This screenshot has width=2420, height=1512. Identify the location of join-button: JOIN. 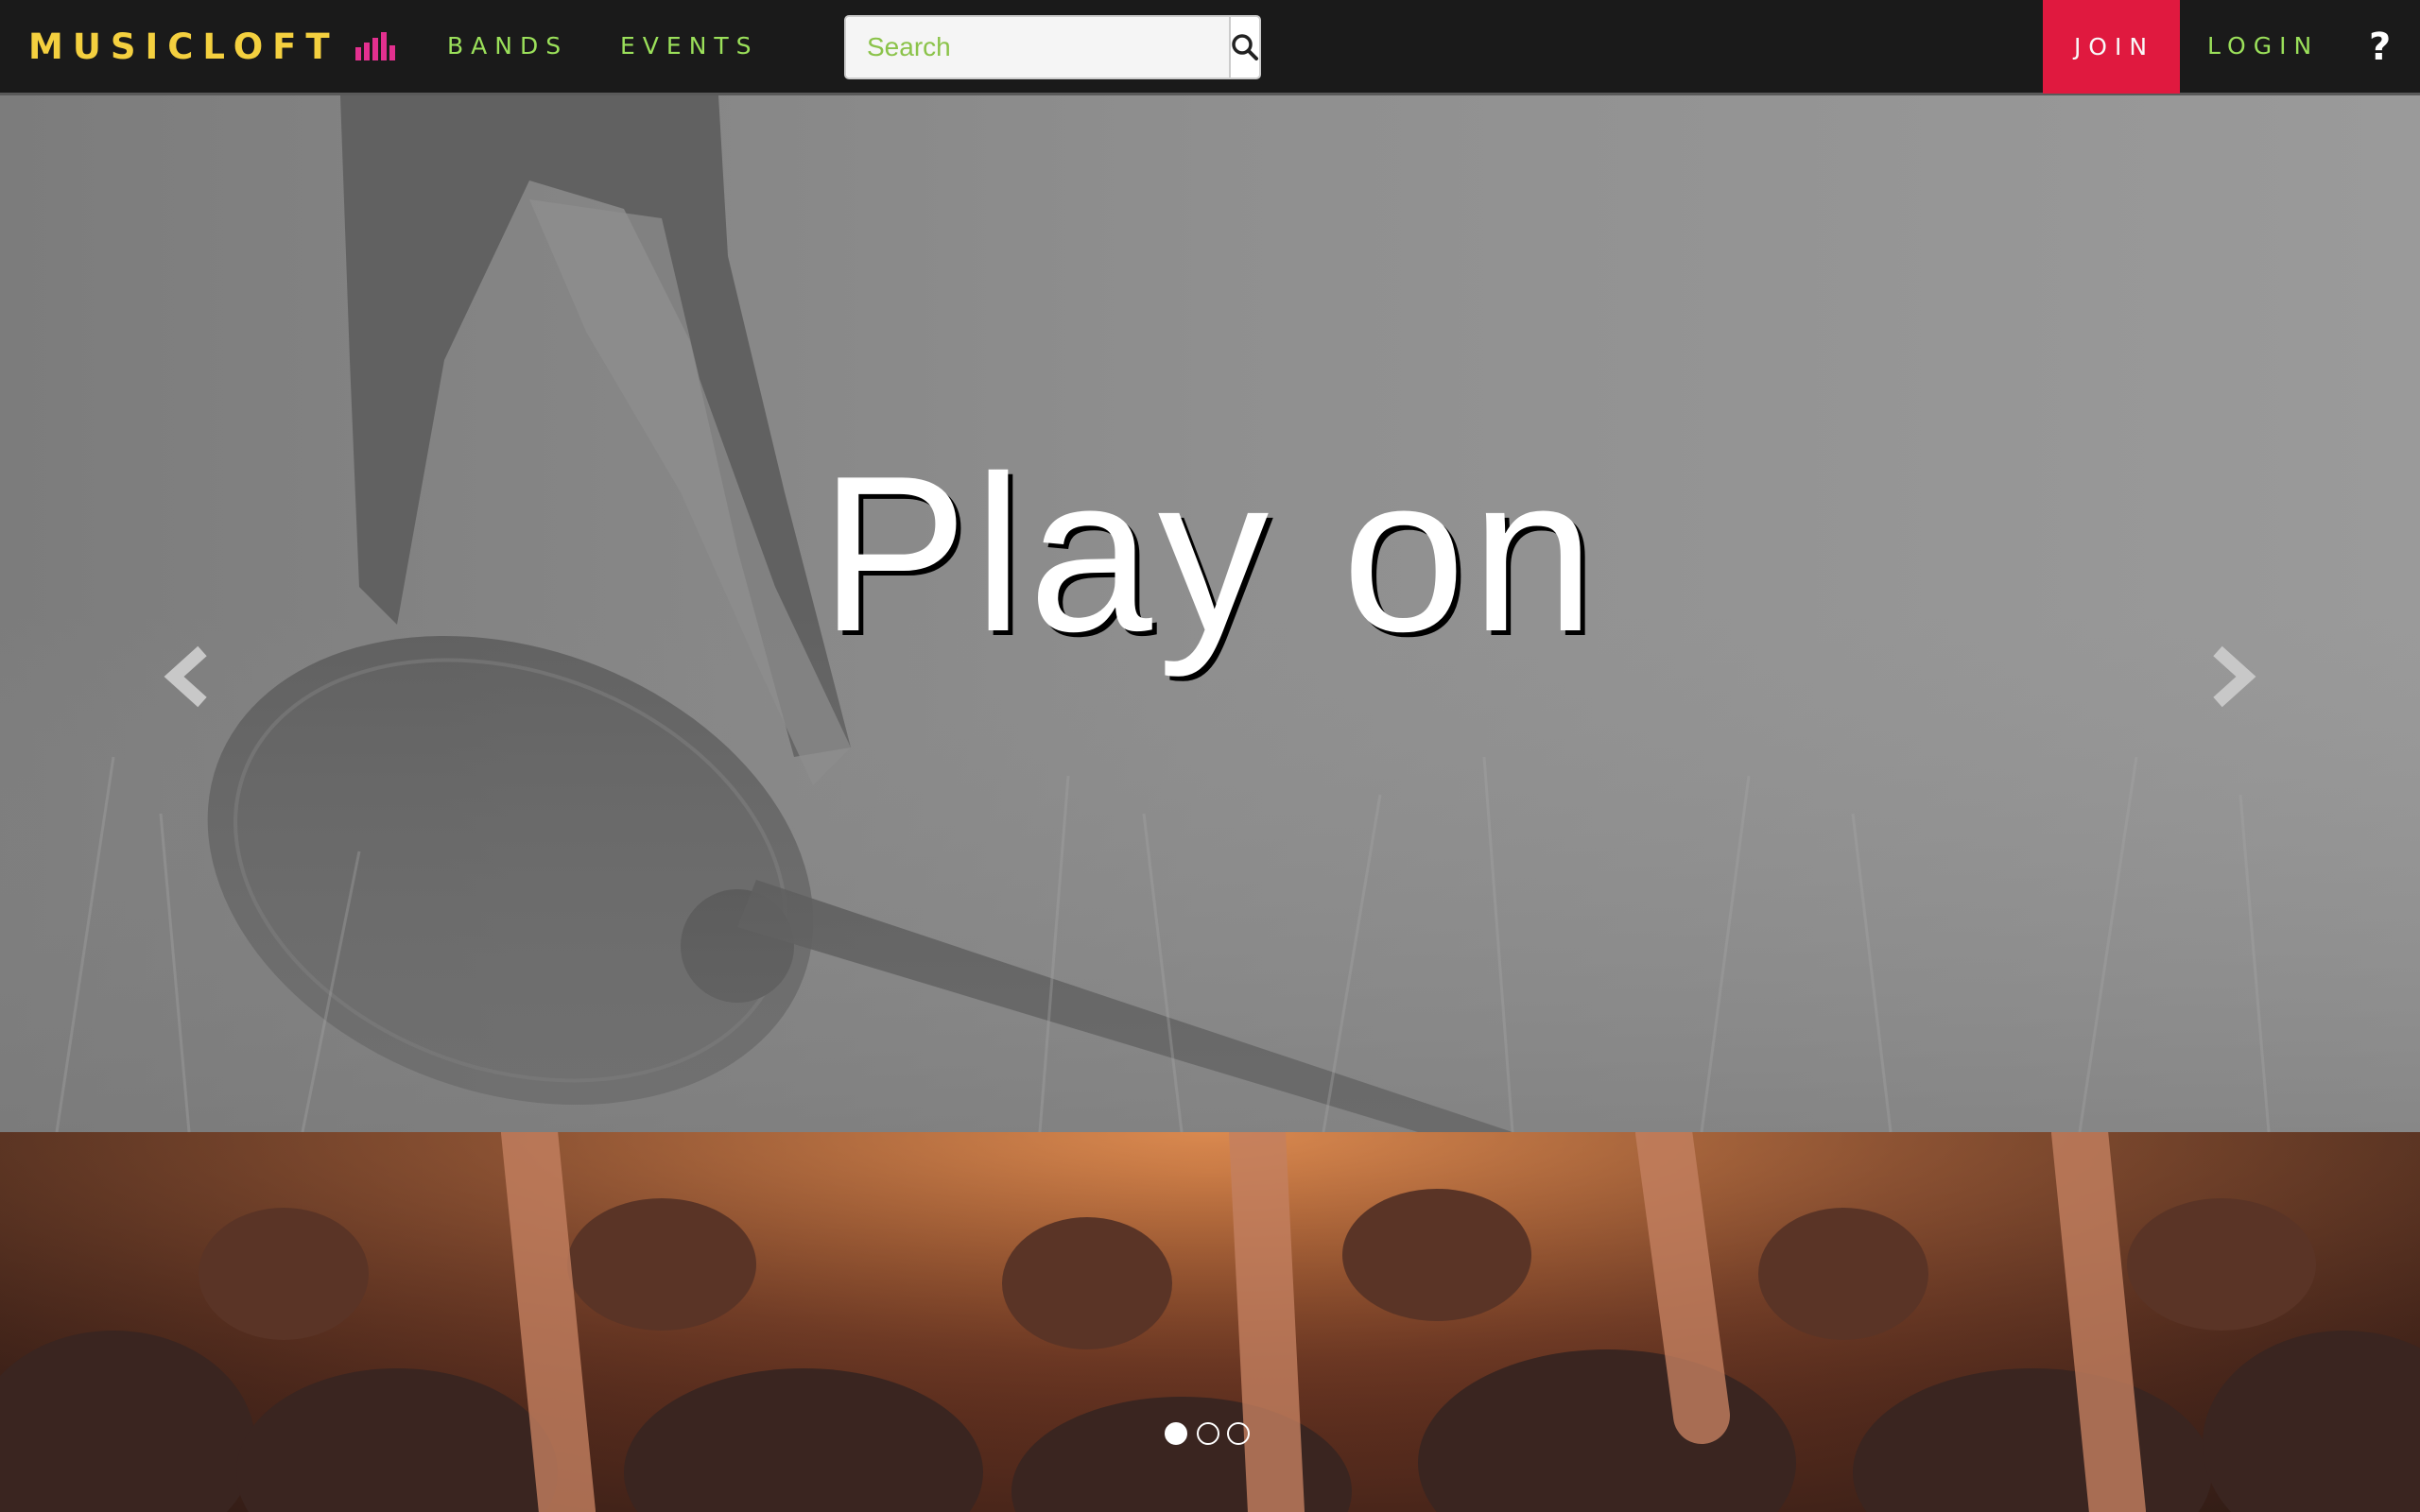
(2111, 47).